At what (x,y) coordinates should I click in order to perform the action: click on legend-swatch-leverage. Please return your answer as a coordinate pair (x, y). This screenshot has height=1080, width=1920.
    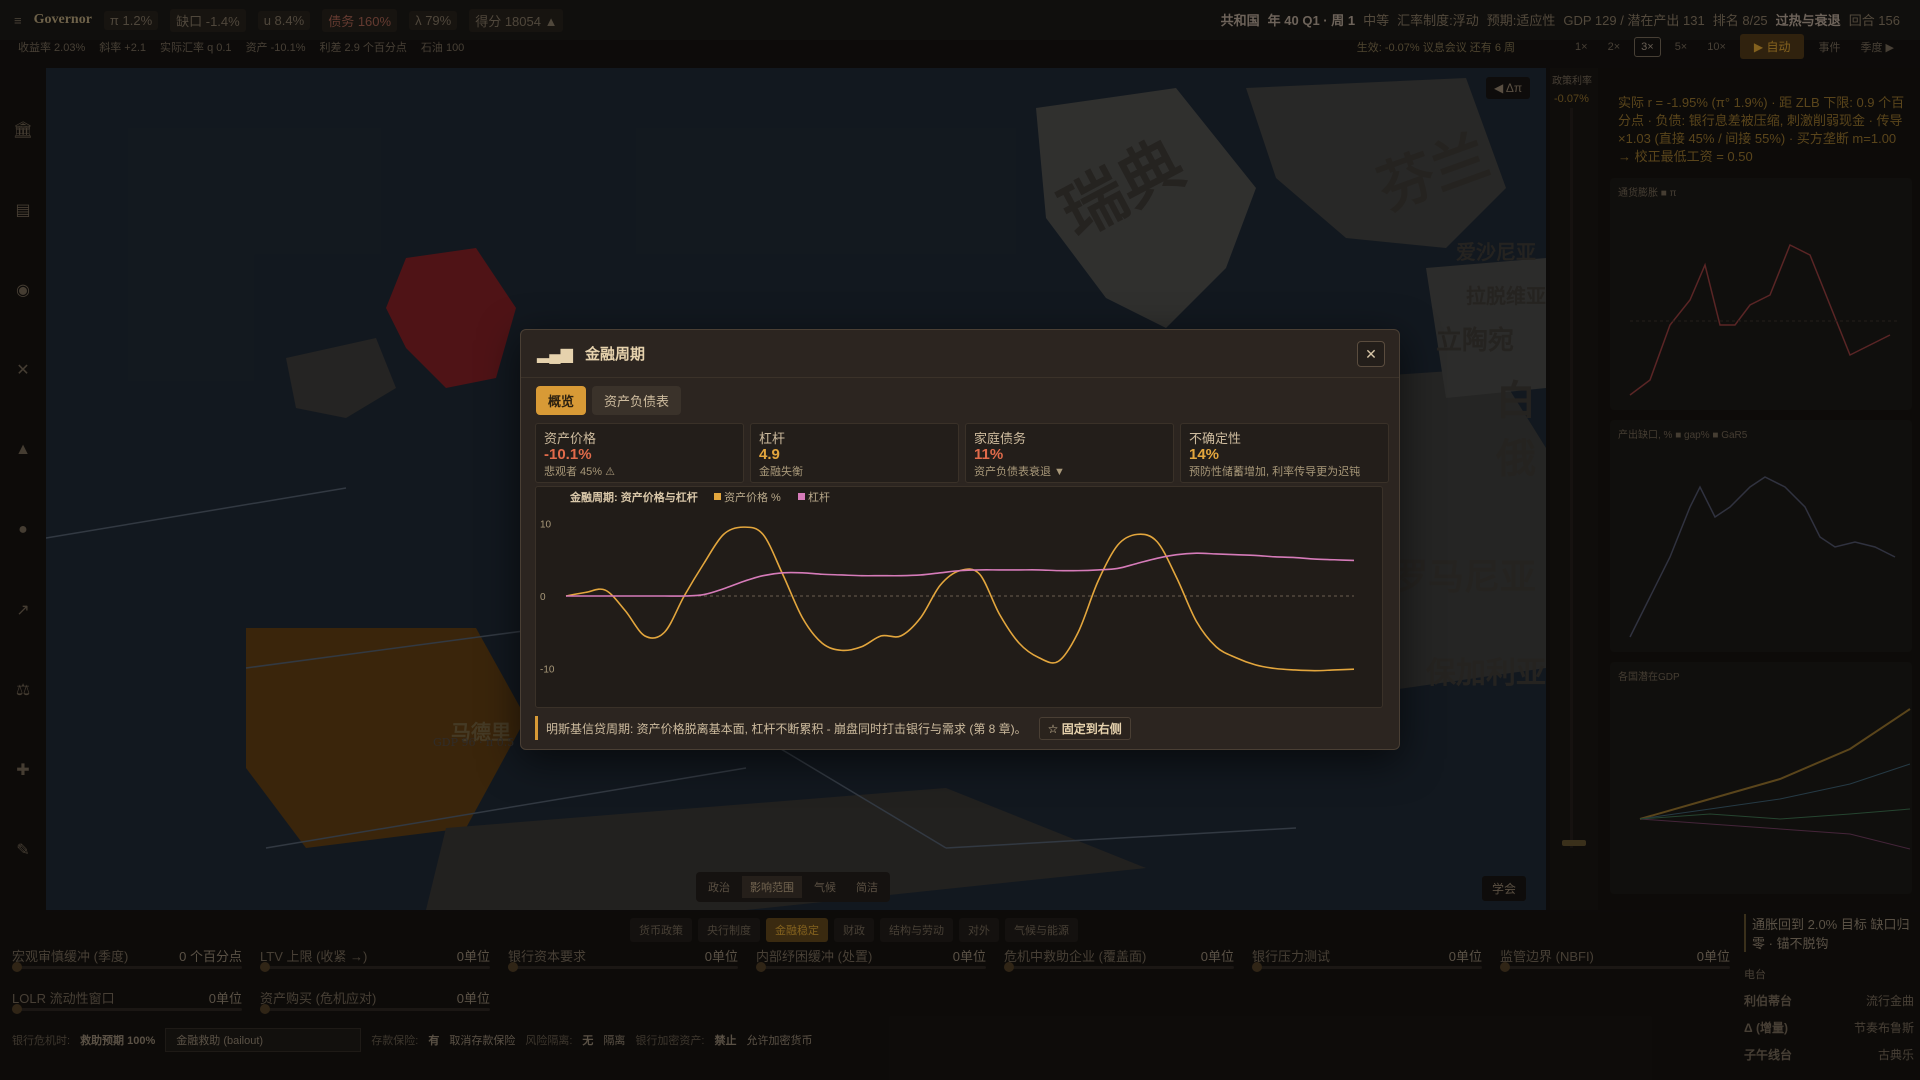
    Looking at the image, I should click on (801, 496).